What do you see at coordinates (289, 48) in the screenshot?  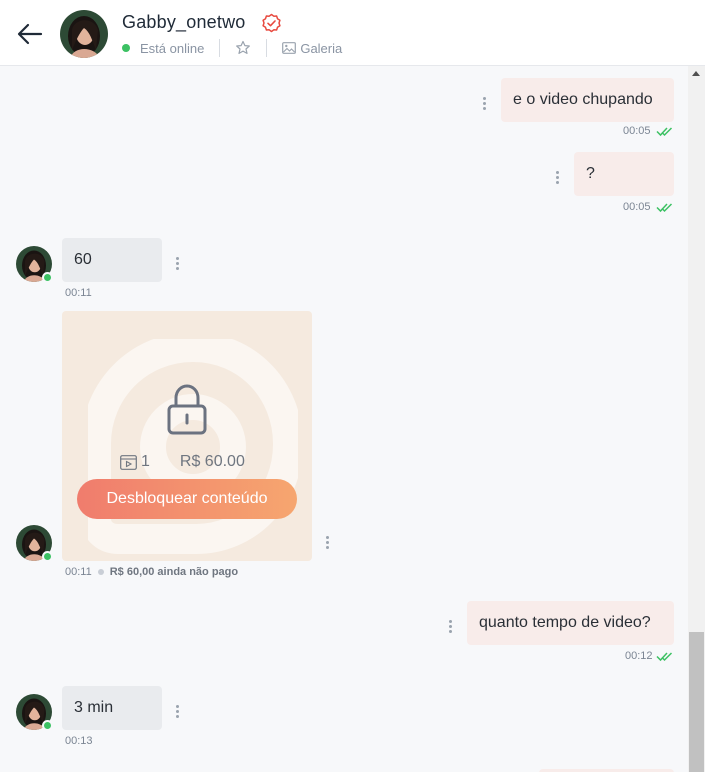 I see `image-icon` at bounding box center [289, 48].